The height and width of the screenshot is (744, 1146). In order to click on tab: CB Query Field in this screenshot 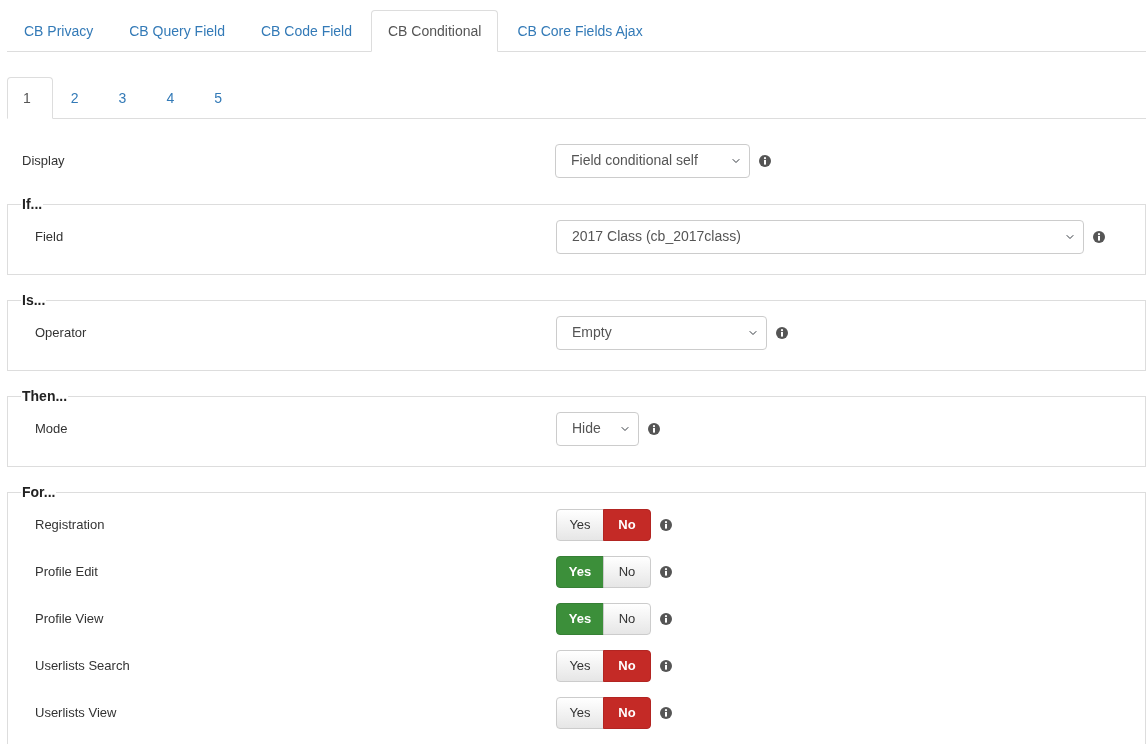, I will do `click(177, 31)`.